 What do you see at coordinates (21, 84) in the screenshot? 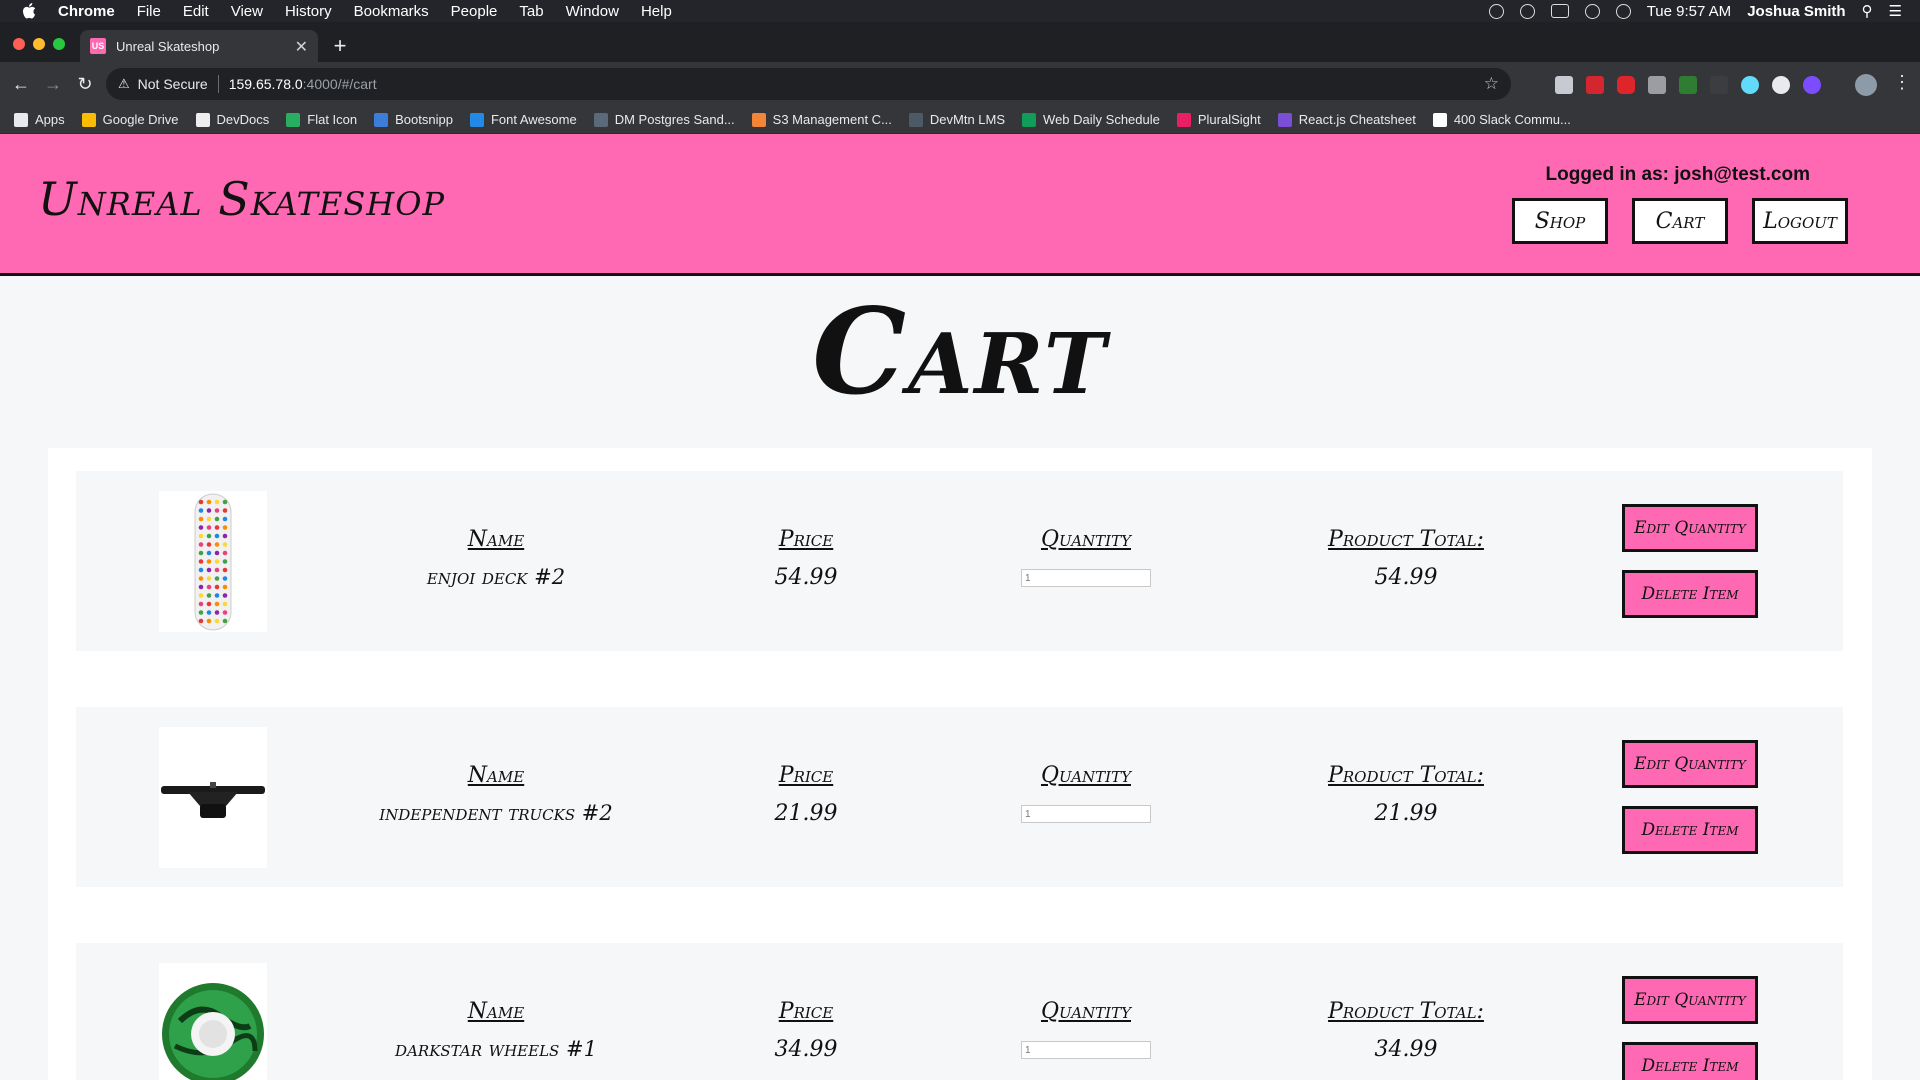
I see `back-arrow-icon: ←` at bounding box center [21, 84].